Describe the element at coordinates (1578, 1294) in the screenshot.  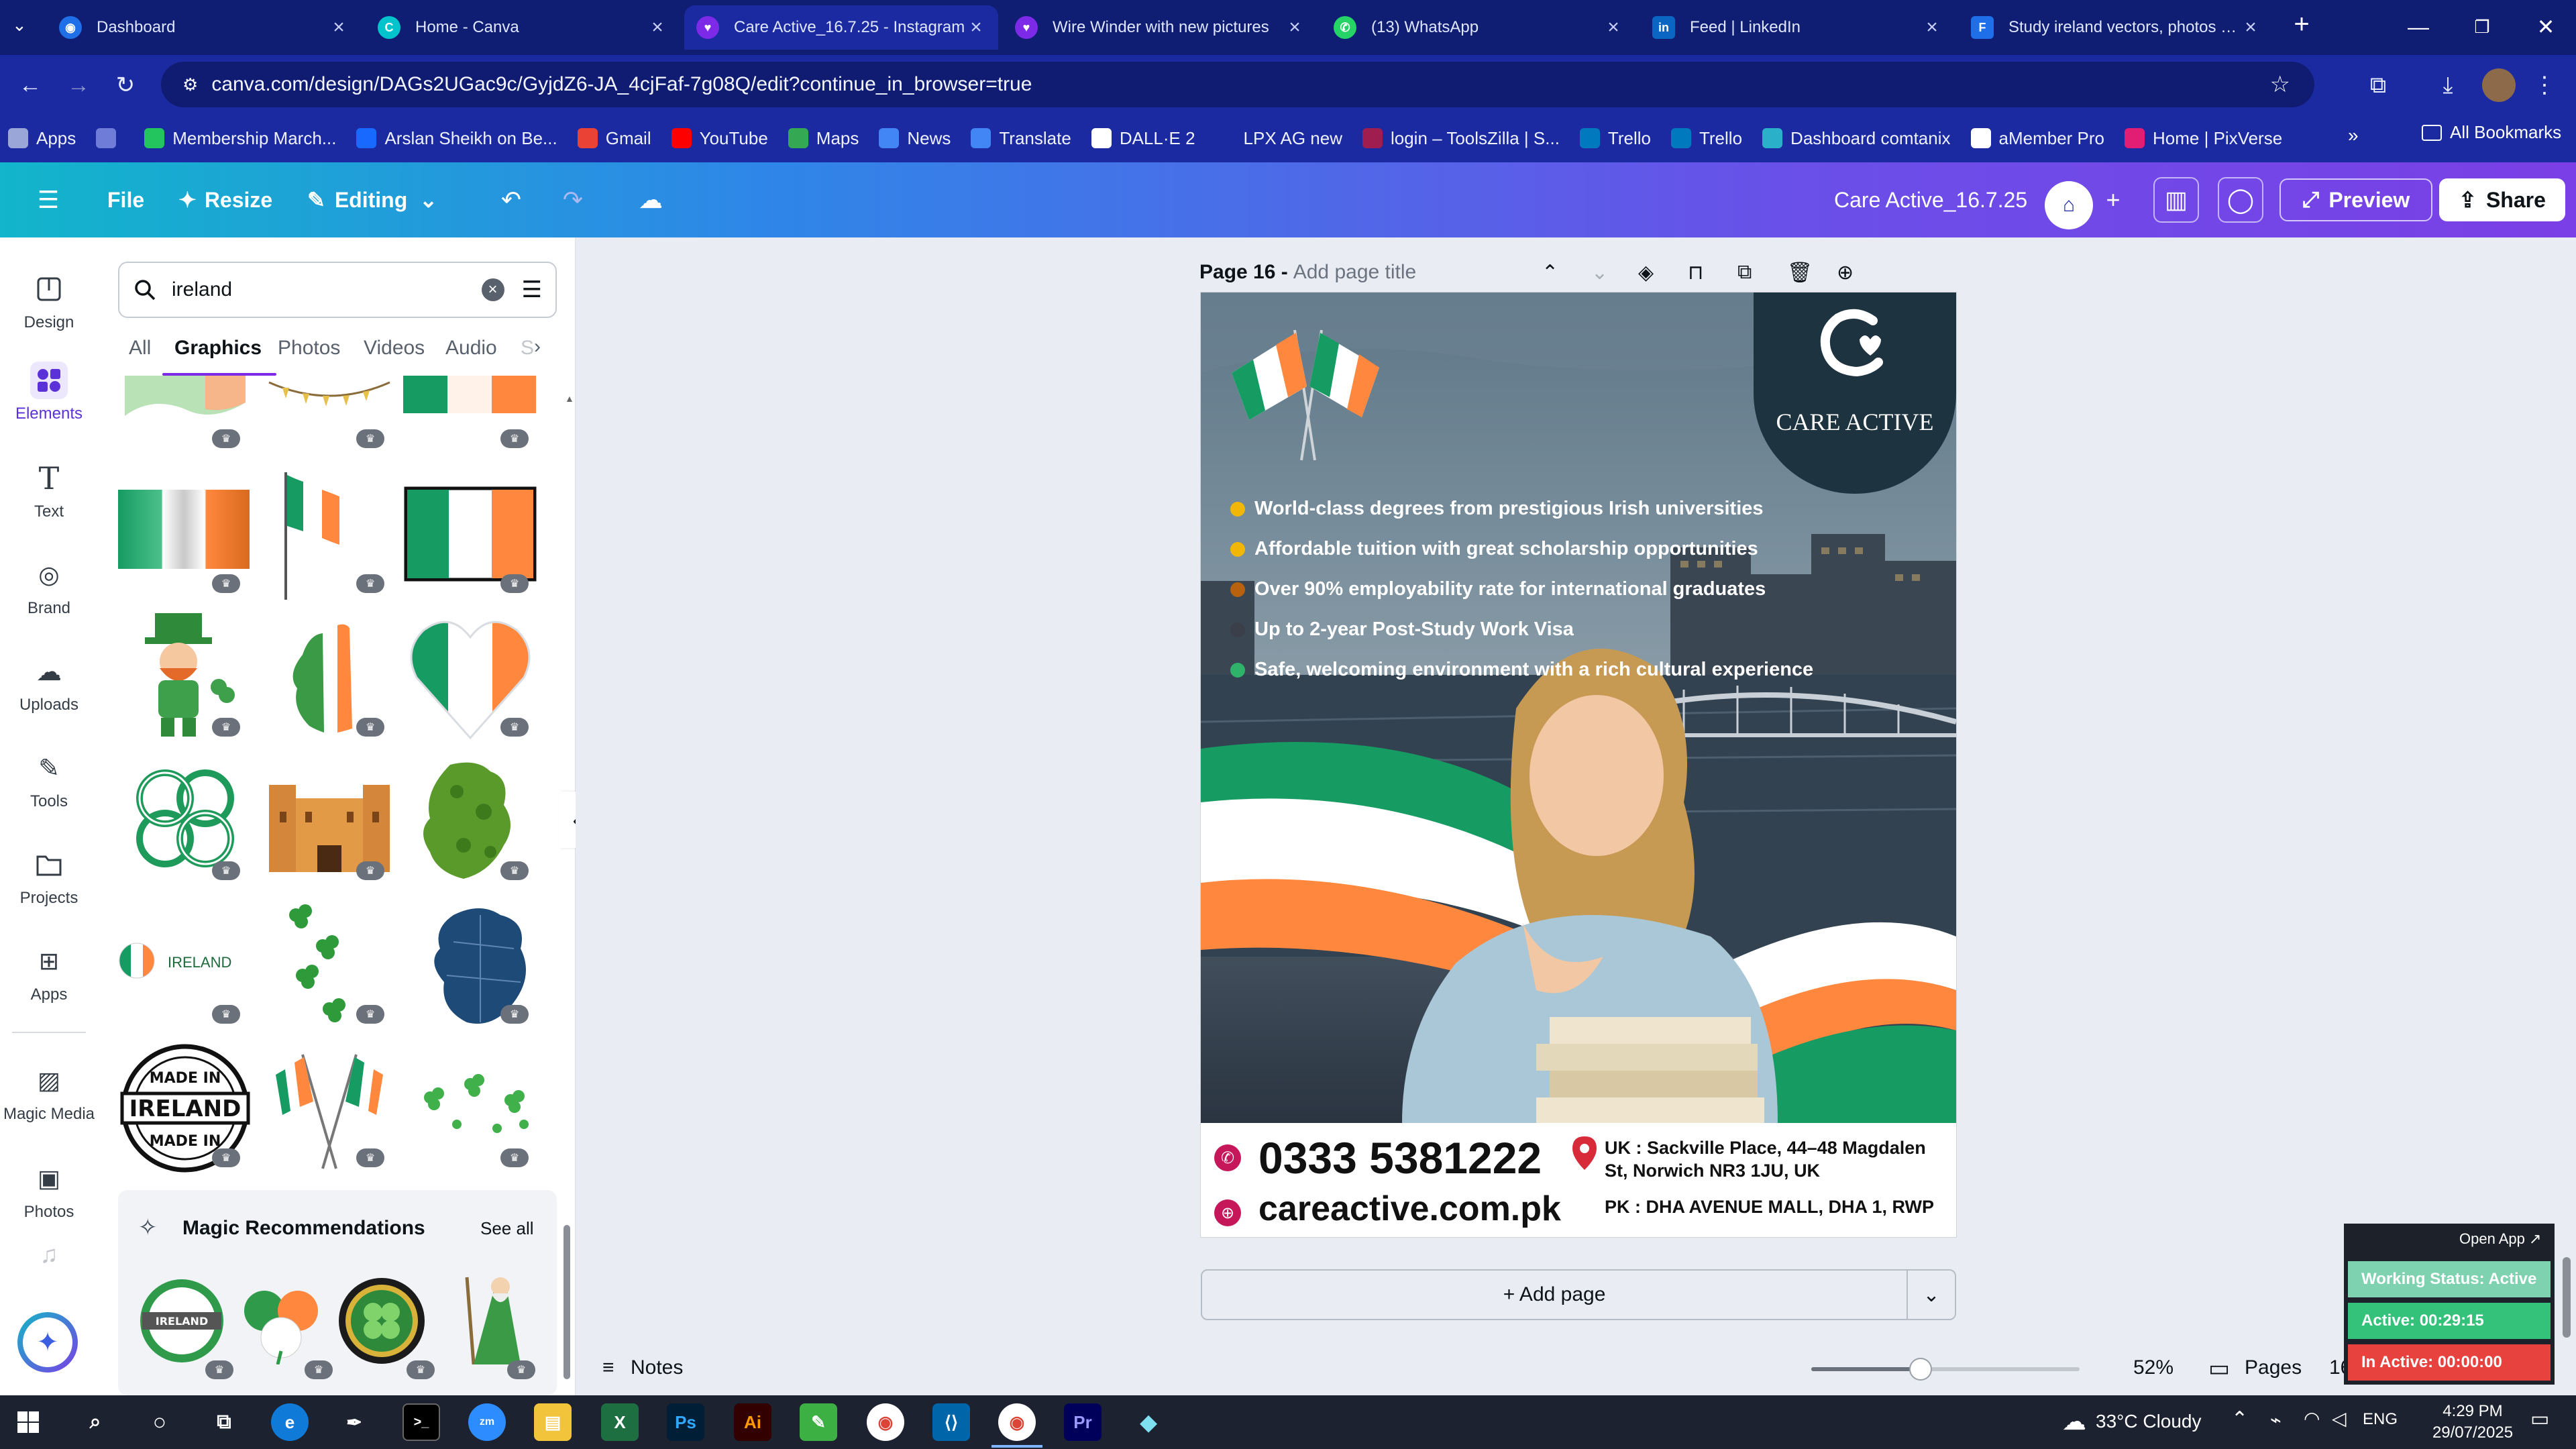
I see `add-page-button: + Add page ⌄` at that location.